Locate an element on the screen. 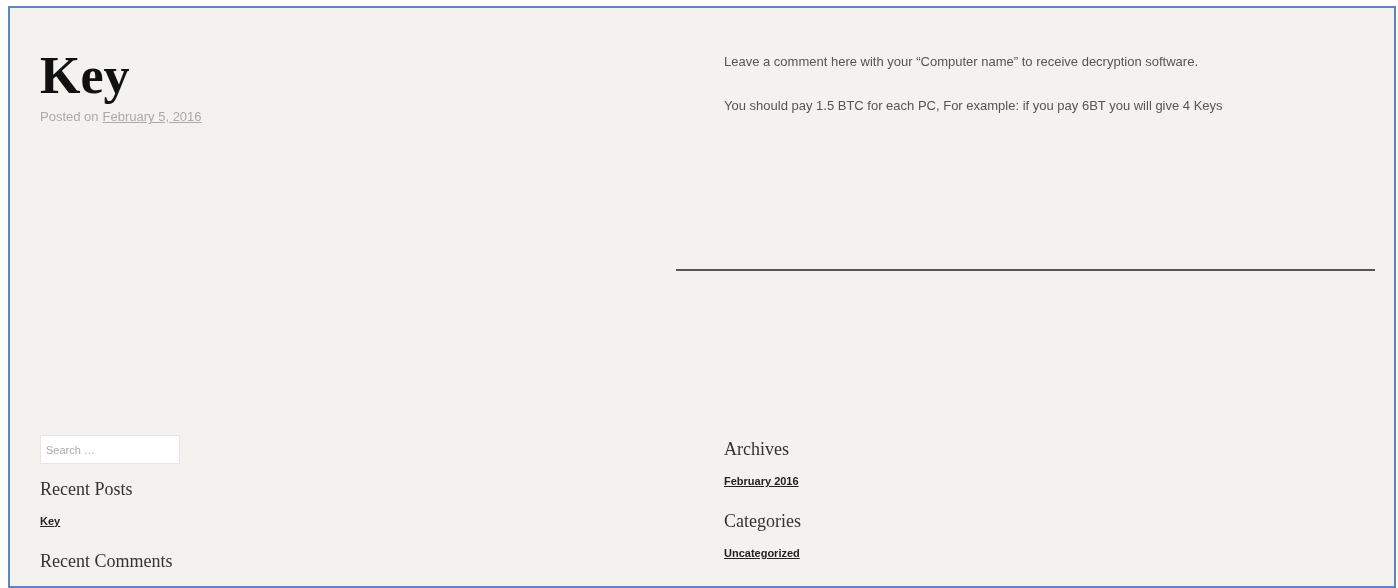 The height and width of the screenshot is (588, 1398). post-title: Key is located at coordinates (85, 76).